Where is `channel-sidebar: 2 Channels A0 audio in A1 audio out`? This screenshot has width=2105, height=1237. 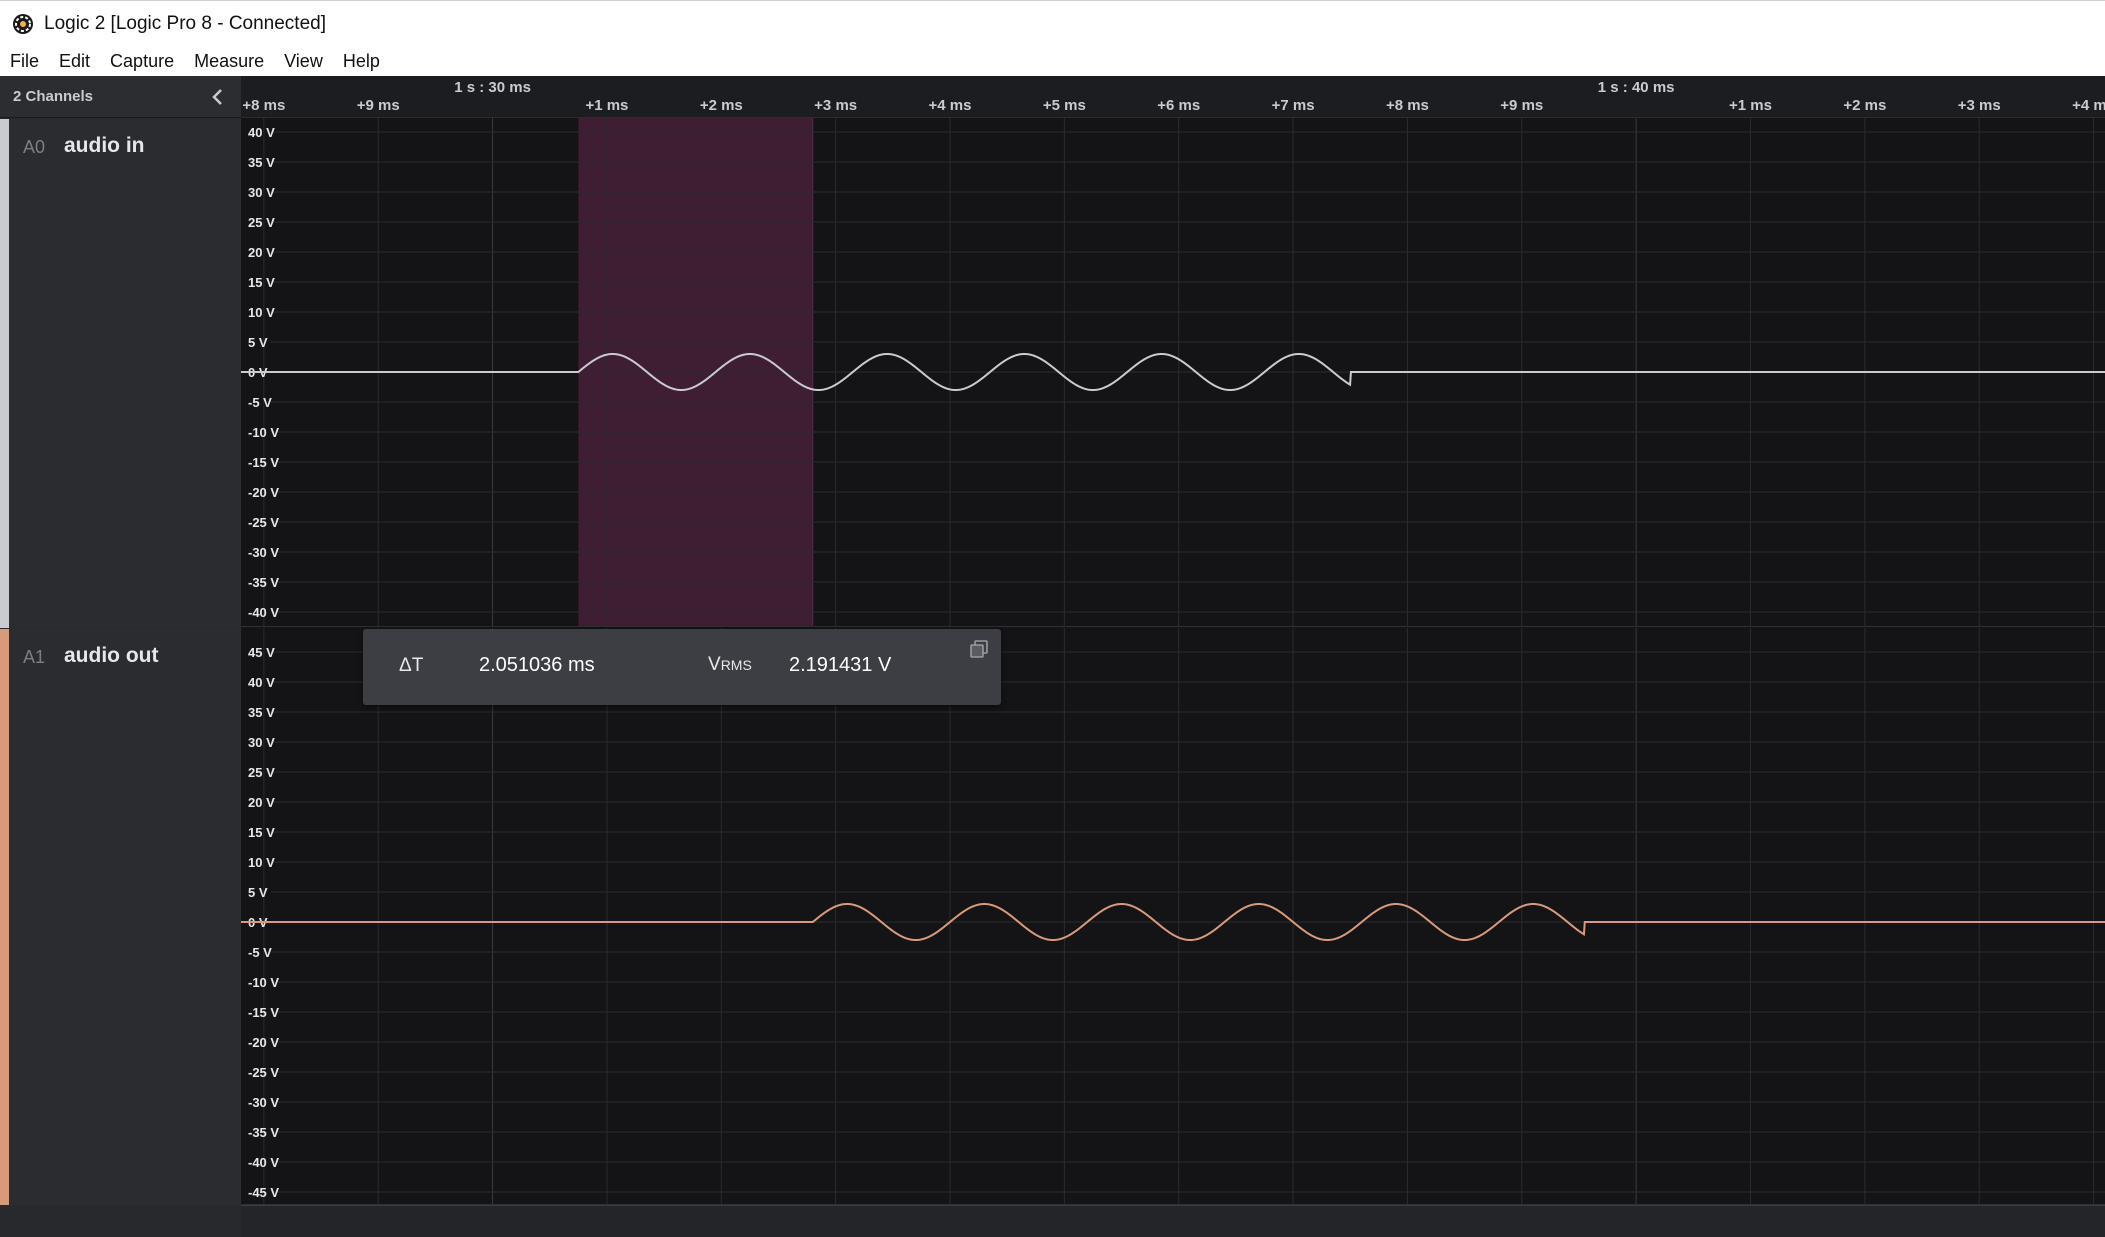 channel-sidebar: 2 Channels A0 audio in A1 audio out is located at coordinates (120, 656).